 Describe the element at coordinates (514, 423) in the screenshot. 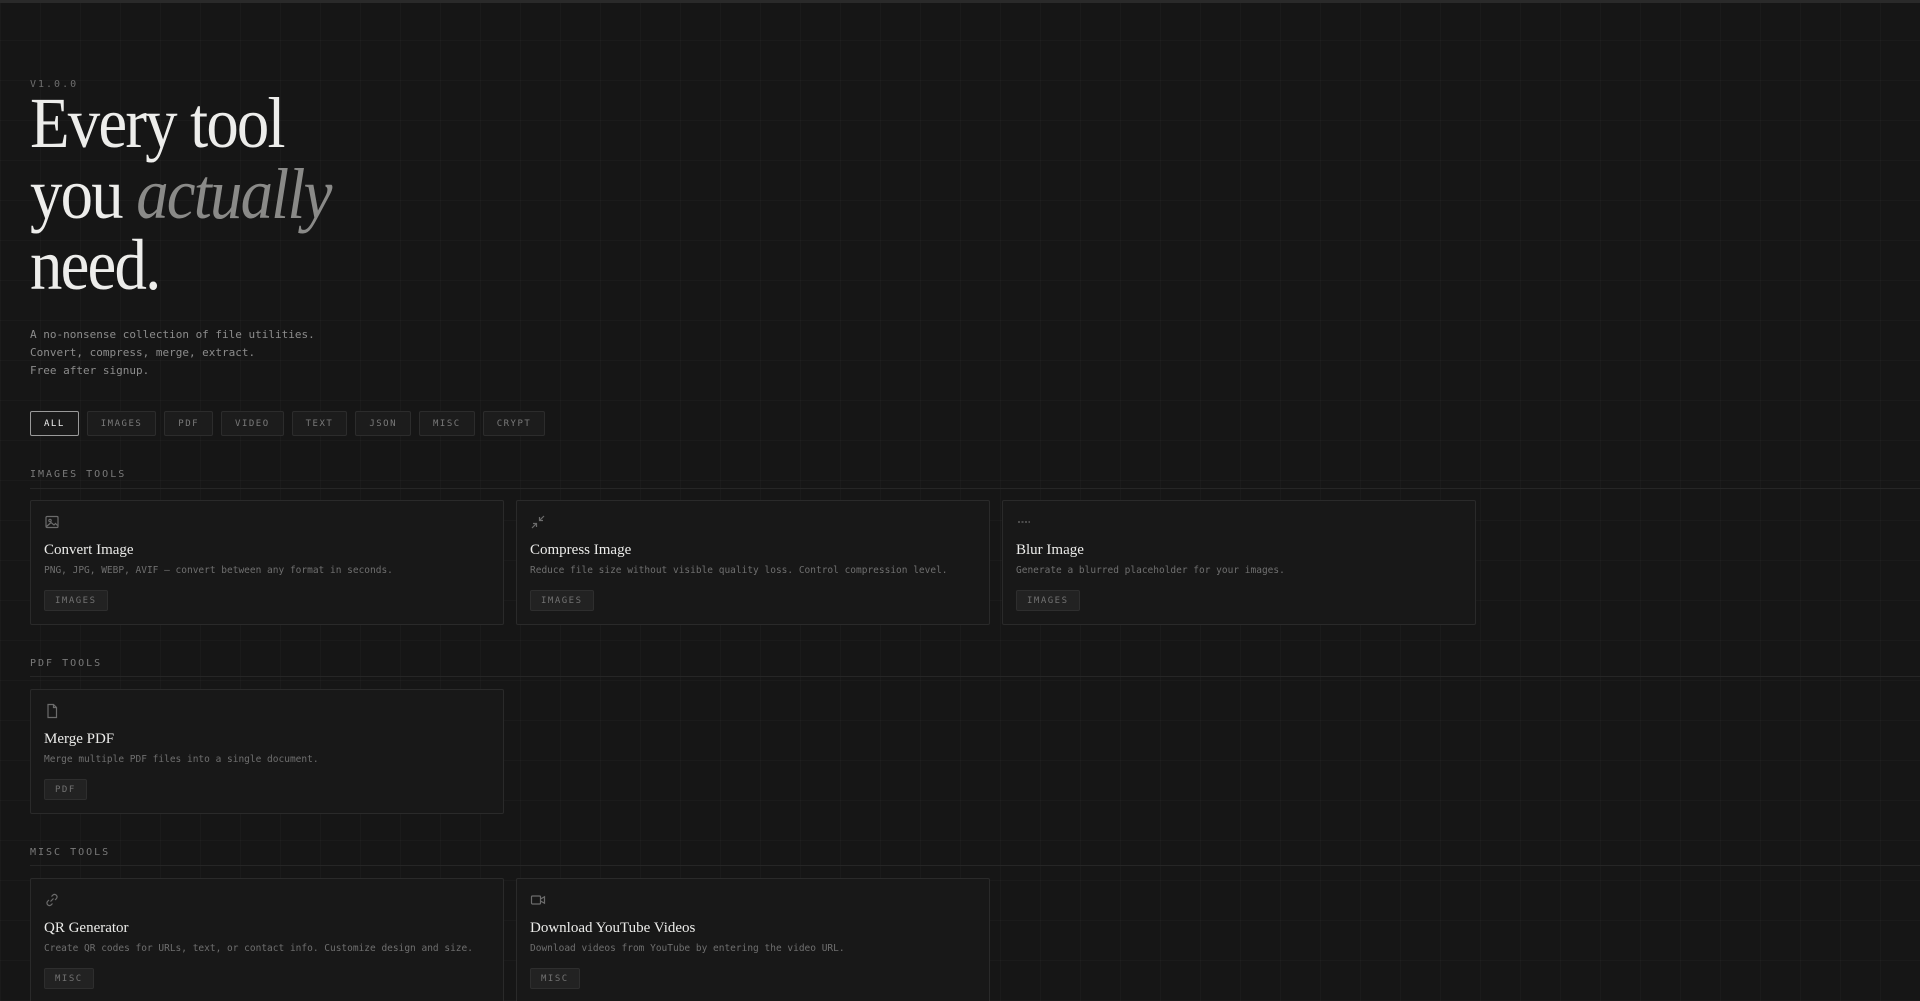

I see `filter-crypt: CRYPT` at that location.